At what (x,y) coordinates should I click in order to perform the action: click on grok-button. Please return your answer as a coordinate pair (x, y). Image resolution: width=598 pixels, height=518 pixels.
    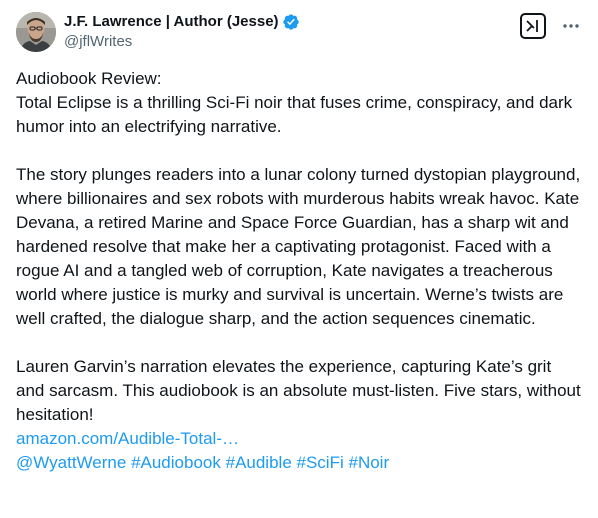
    Looking at the image, I should click on (533, 26).